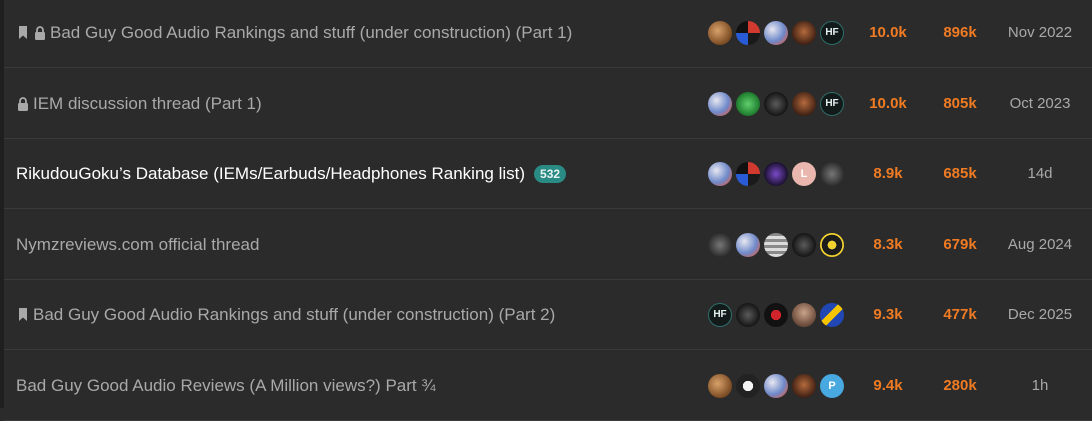 The width and height of the screenshot is (1092, 421). Describe the element at coordinates (1040, 173) in the screenshot. I see `activity-date: 14d` at that location.